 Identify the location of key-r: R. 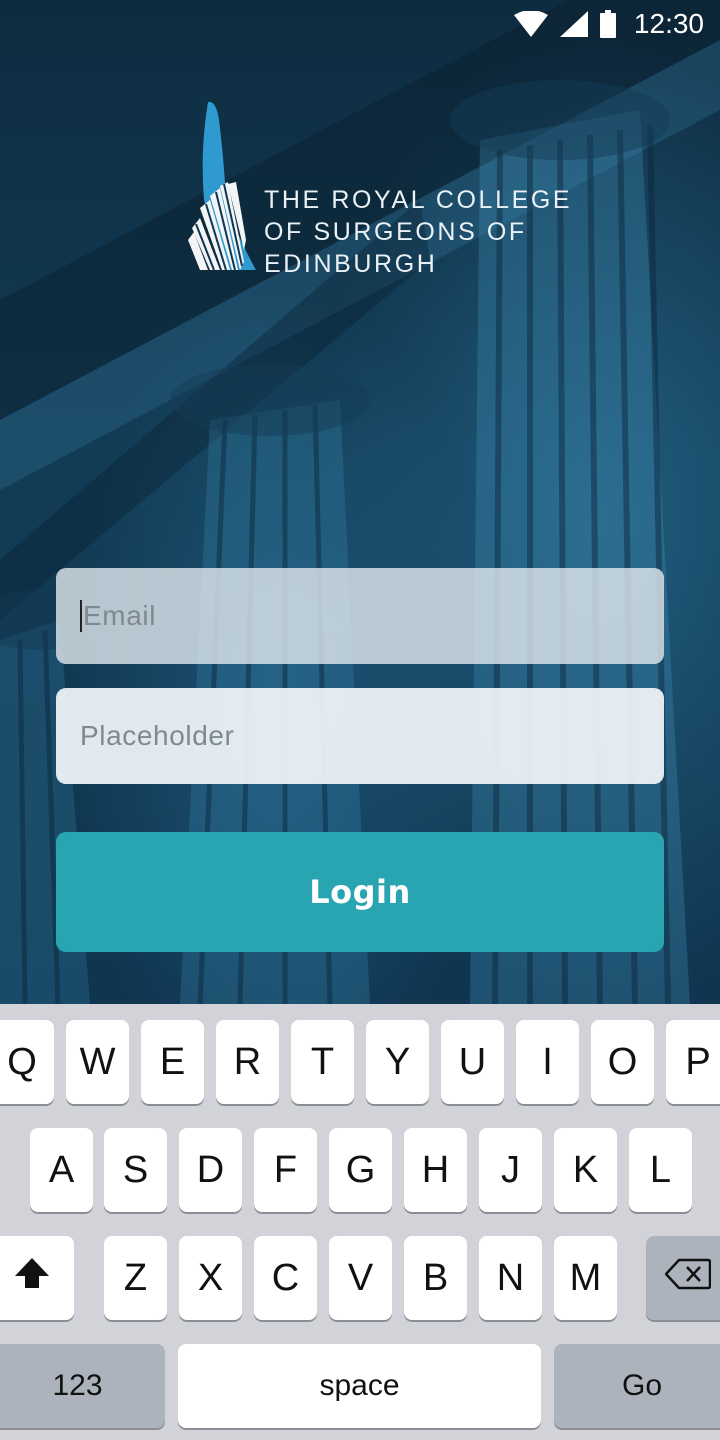
(247, 1062).